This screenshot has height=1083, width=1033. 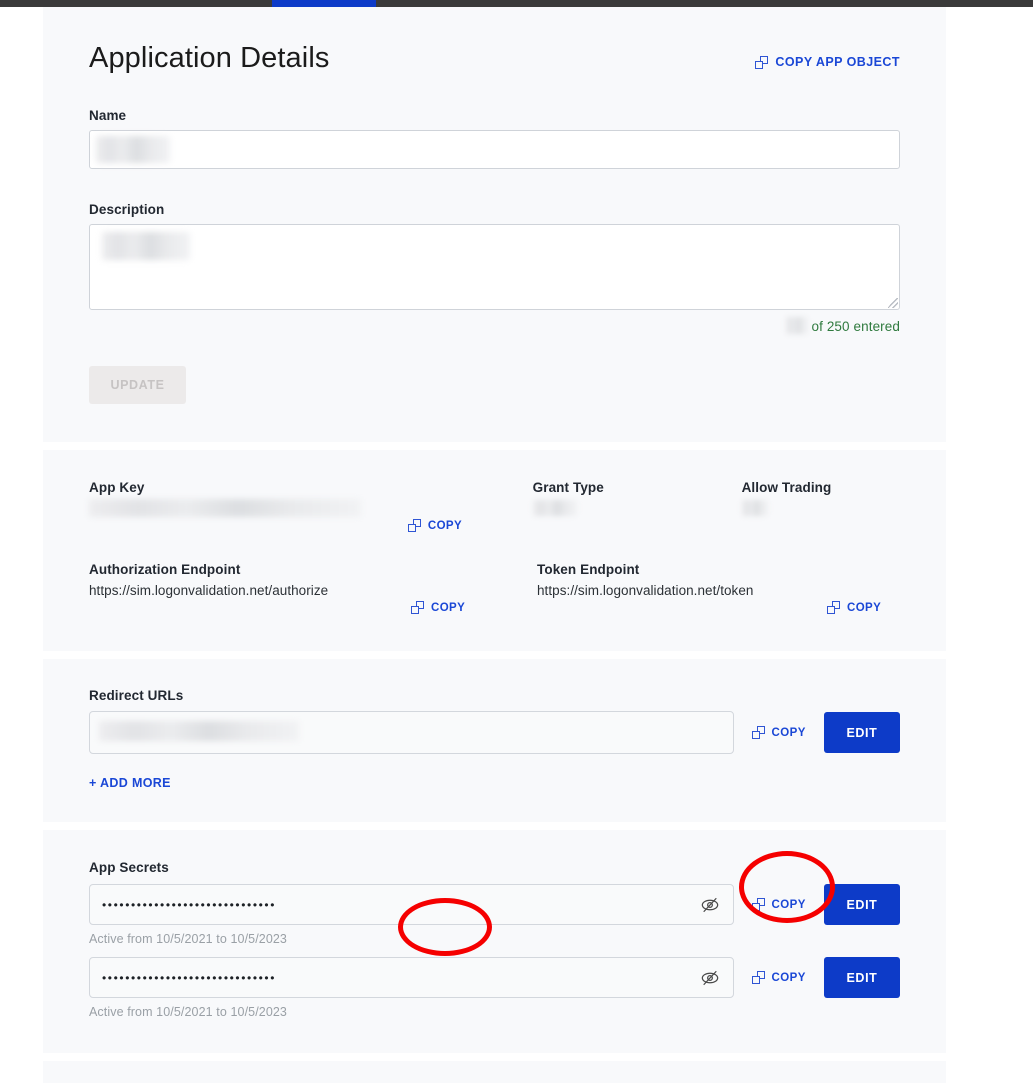 I want to click on app-secret-2-edit-button: EDIT, so click(x=861, y=978).